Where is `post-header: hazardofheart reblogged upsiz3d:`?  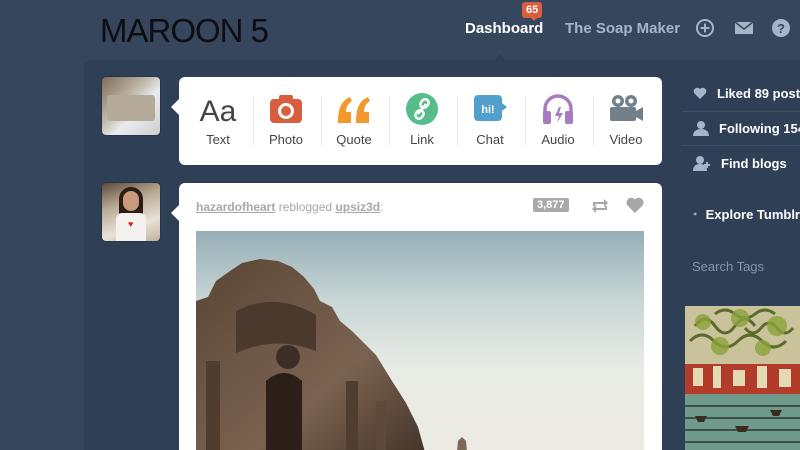
post-header: hazardofheart reblogged upsiz3d: is located at coordinates (290, 207).